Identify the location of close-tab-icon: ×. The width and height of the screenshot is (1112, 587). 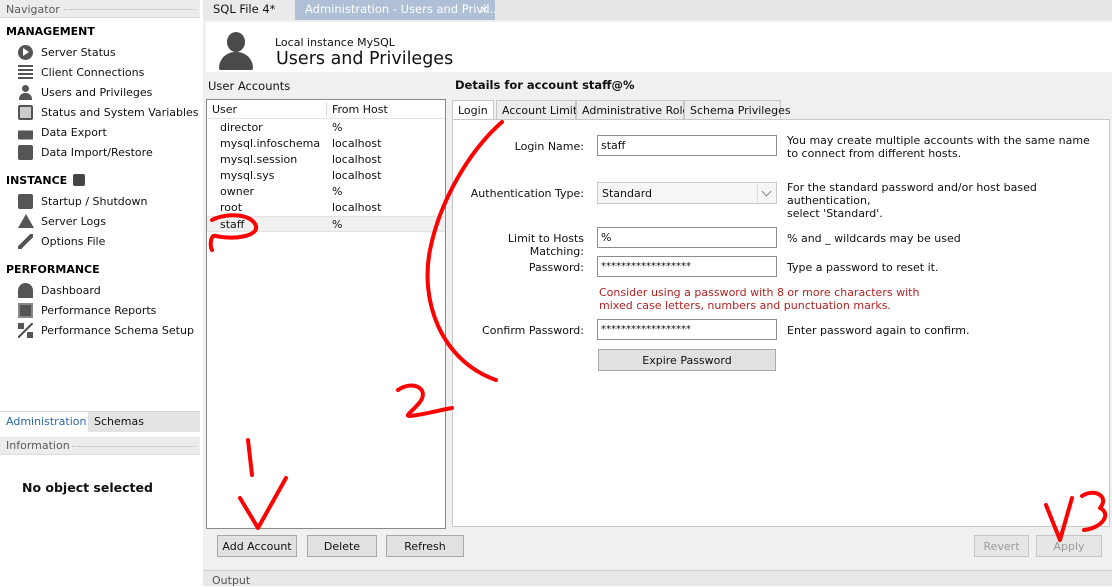
(484, 9).